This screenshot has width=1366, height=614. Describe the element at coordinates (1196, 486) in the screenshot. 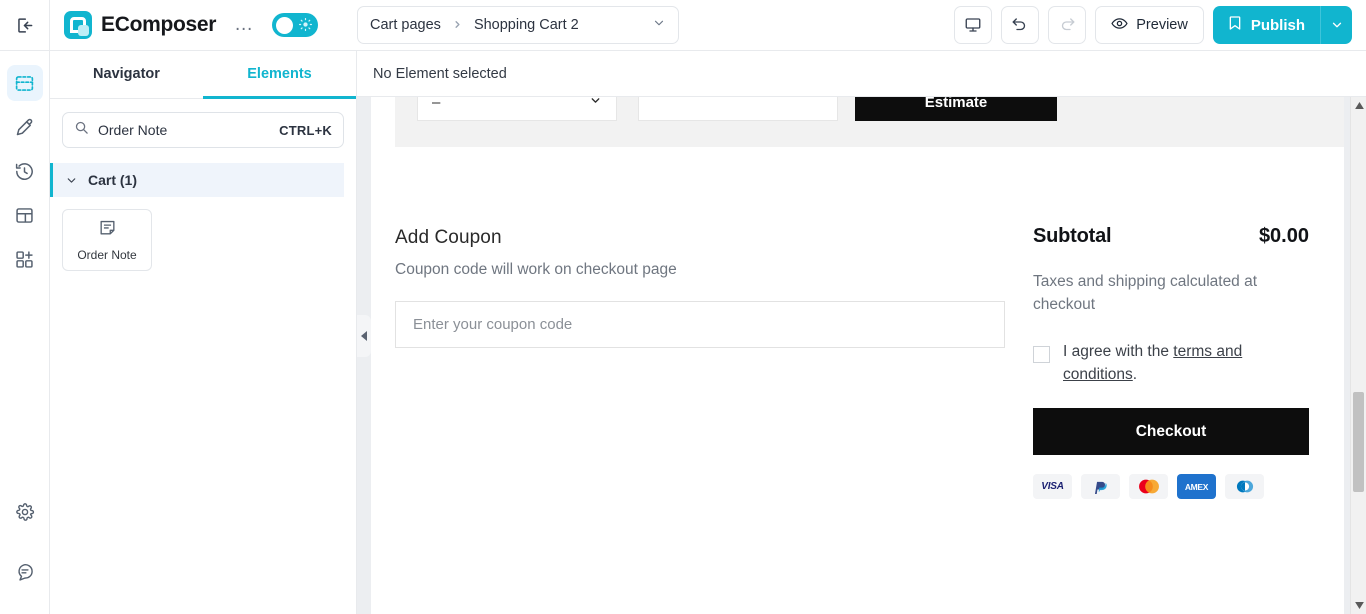

I see `amex-icon: AMEX` at that location.